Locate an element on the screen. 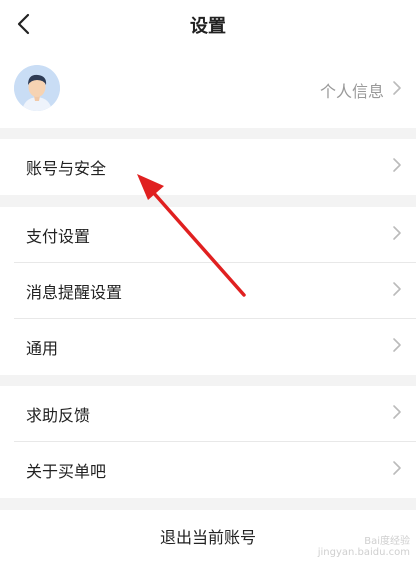 This screenshot has height=562, width=416. row-notification-settings: 消息提醒设置 is located at coordinates (208, 291).